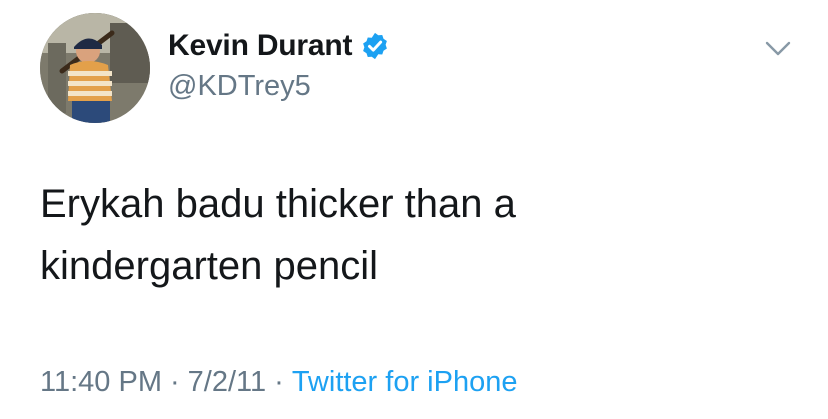 The height and width of the screenshot is (419, 828). I want to click on tweet-time: 11:40 PM, so click(101, 382).